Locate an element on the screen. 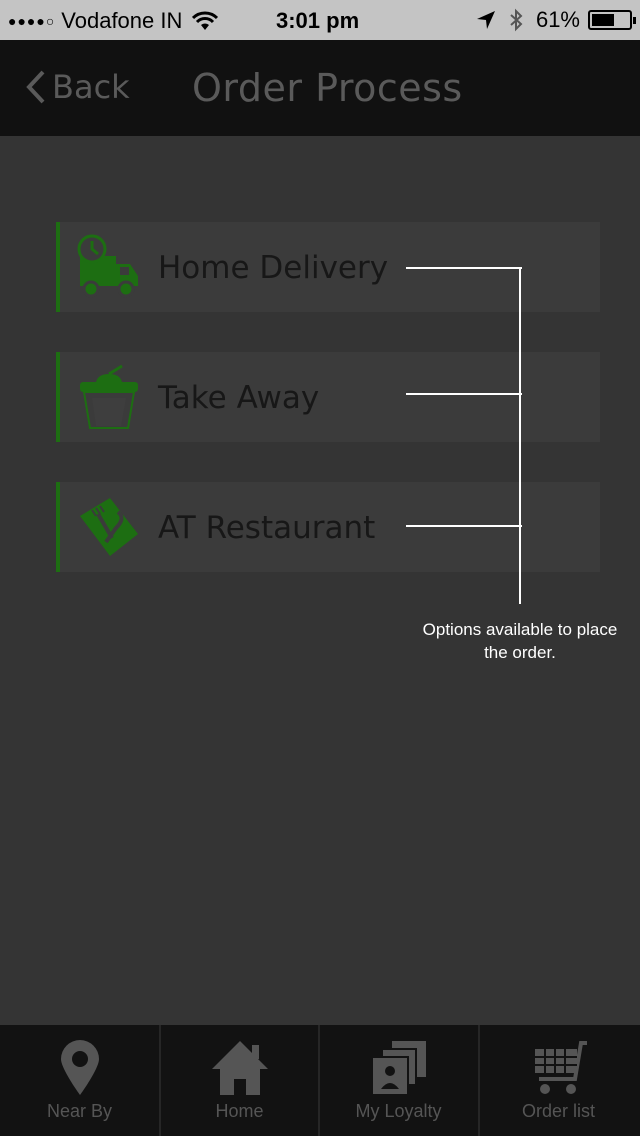 The height and width of the screenshot is (1136, 640). tab-home: Home is located at coordinates (238, 1080).